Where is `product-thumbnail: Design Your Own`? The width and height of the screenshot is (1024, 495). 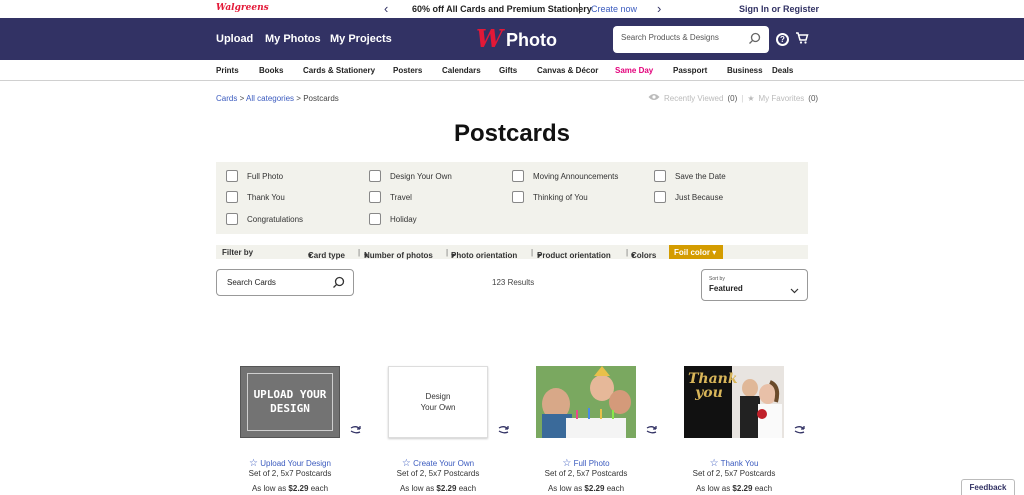 product-thumbnail: Design Your Own is located at coordinates (438, 402).